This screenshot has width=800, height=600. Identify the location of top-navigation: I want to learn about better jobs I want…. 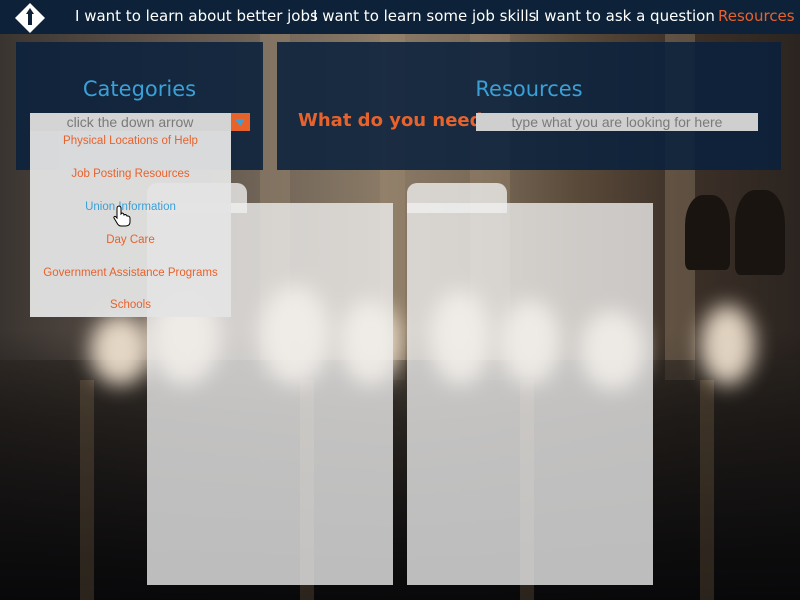
(400, 17).